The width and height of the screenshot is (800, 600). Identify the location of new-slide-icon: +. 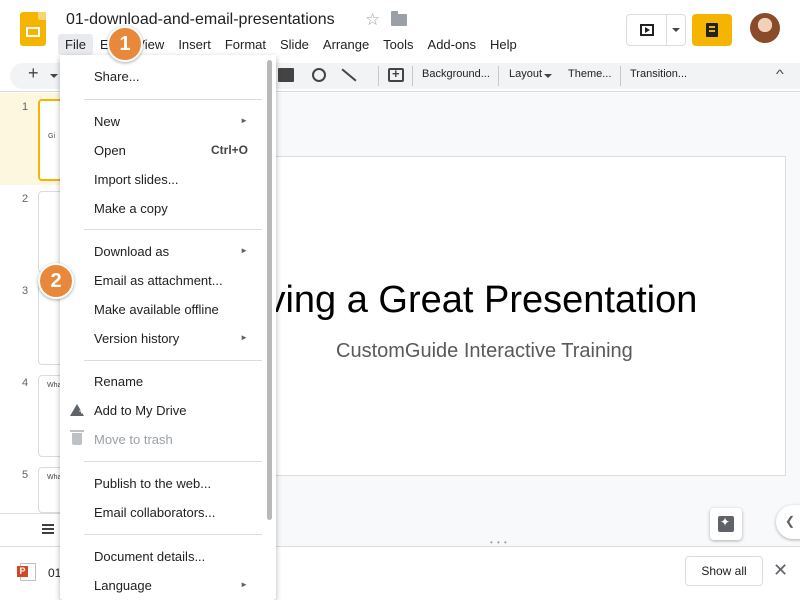
(33, 73).